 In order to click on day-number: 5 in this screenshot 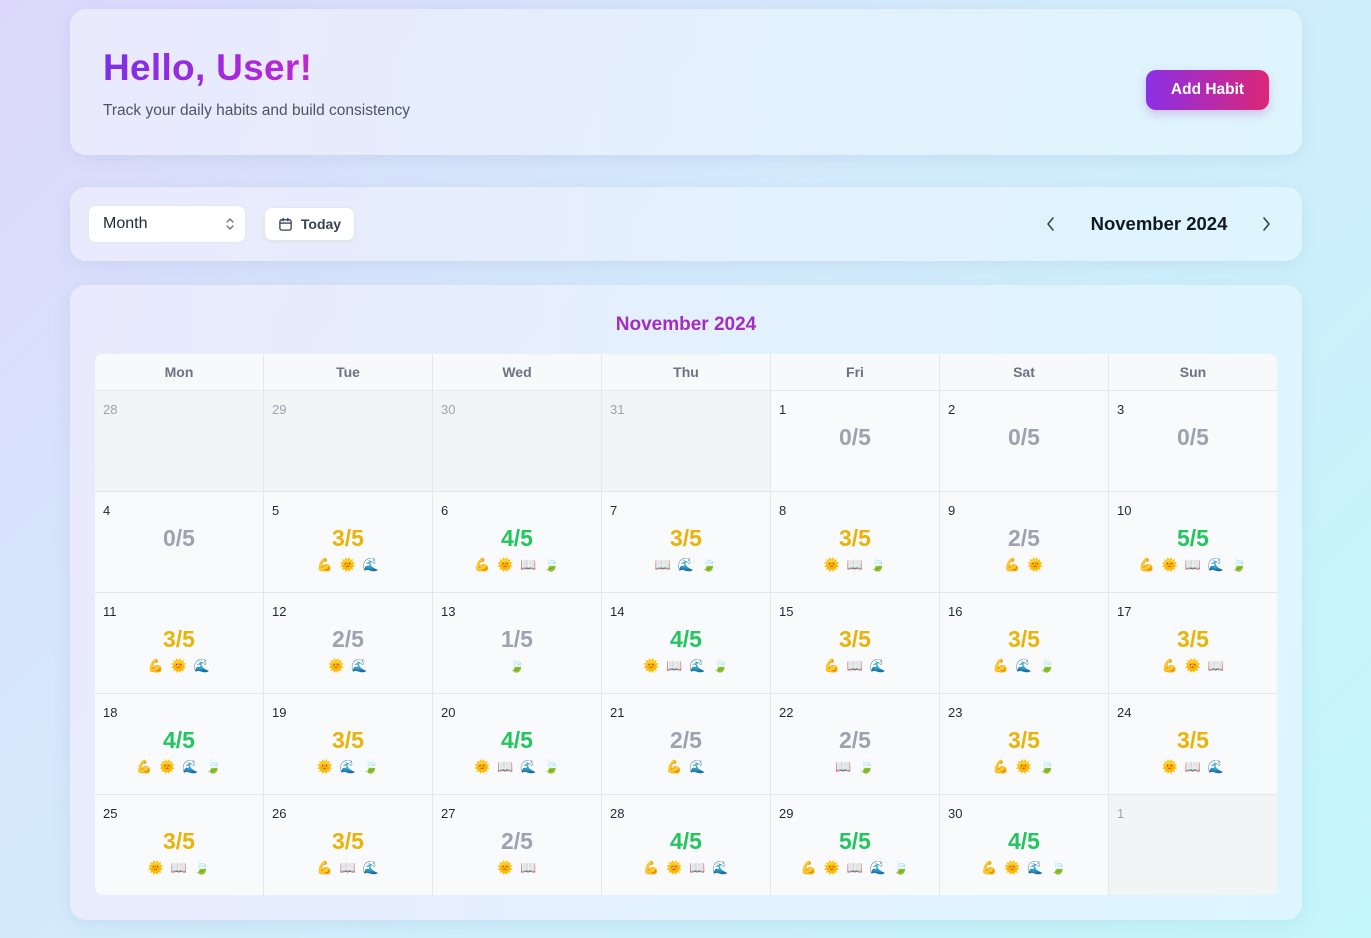, I will do `click(276, 510)`.